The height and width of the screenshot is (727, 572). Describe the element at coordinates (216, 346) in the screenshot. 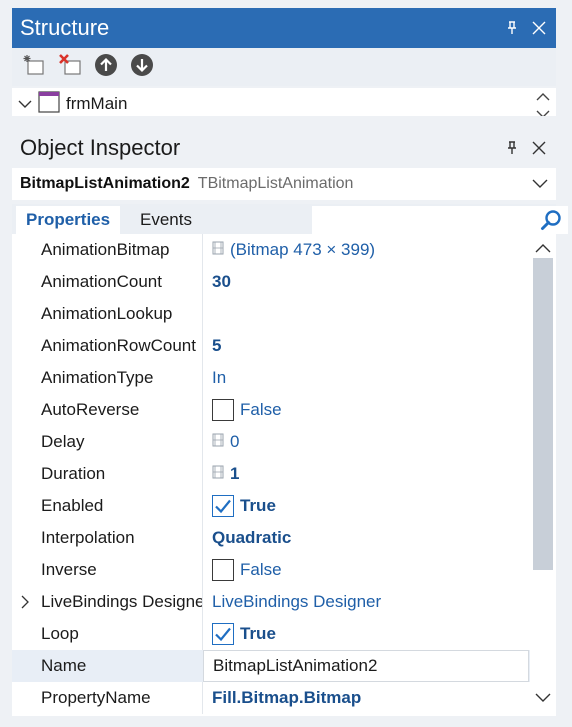

I see `property-value: 5` at that location.